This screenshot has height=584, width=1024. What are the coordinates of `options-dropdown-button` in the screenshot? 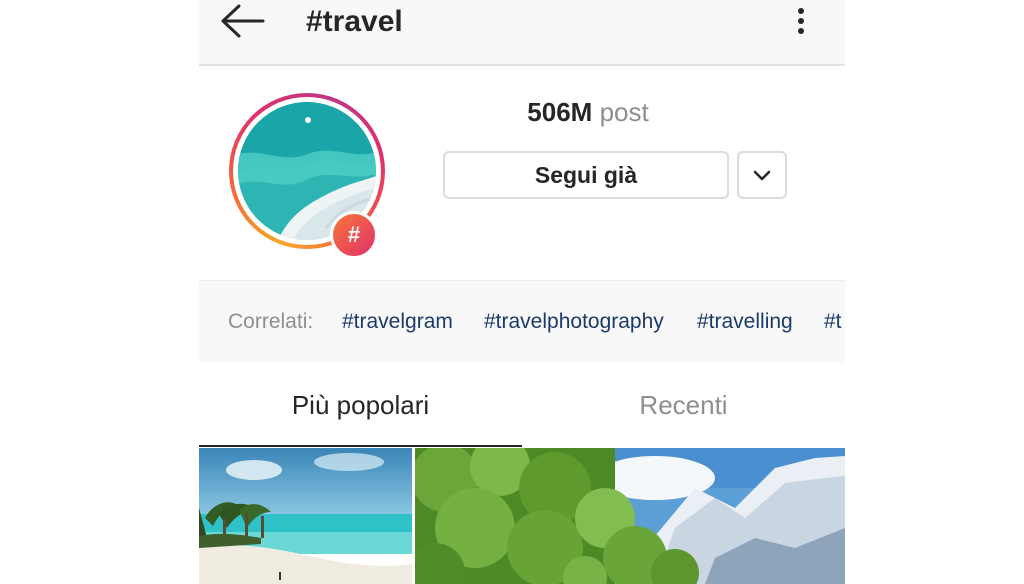 It's located at (762, 175).